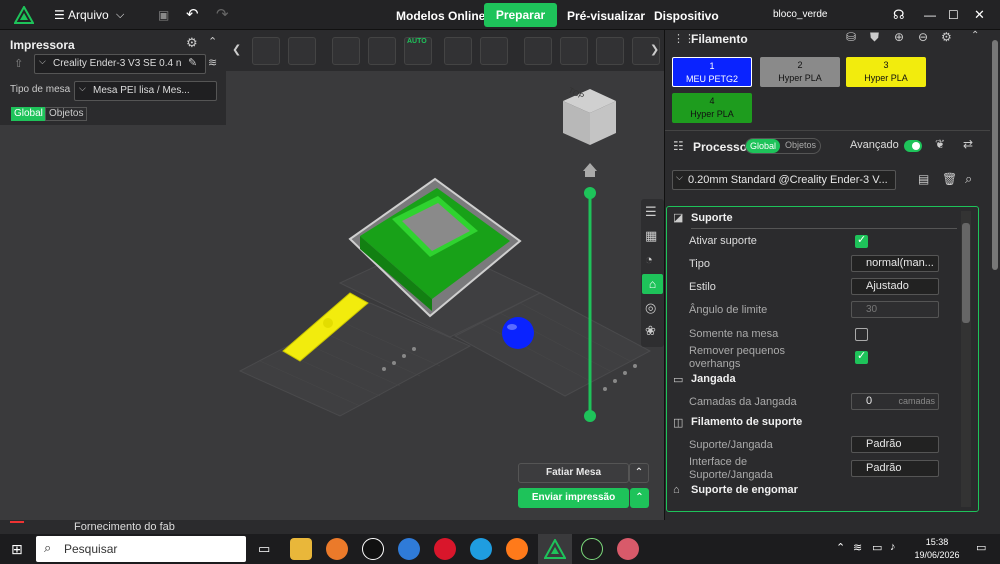 The height and width of the screenshot is (564, 1000). Describe the element at coordinates (652, 284) in the screenshot. I see `support-paint-icon: ⌂` at that location.